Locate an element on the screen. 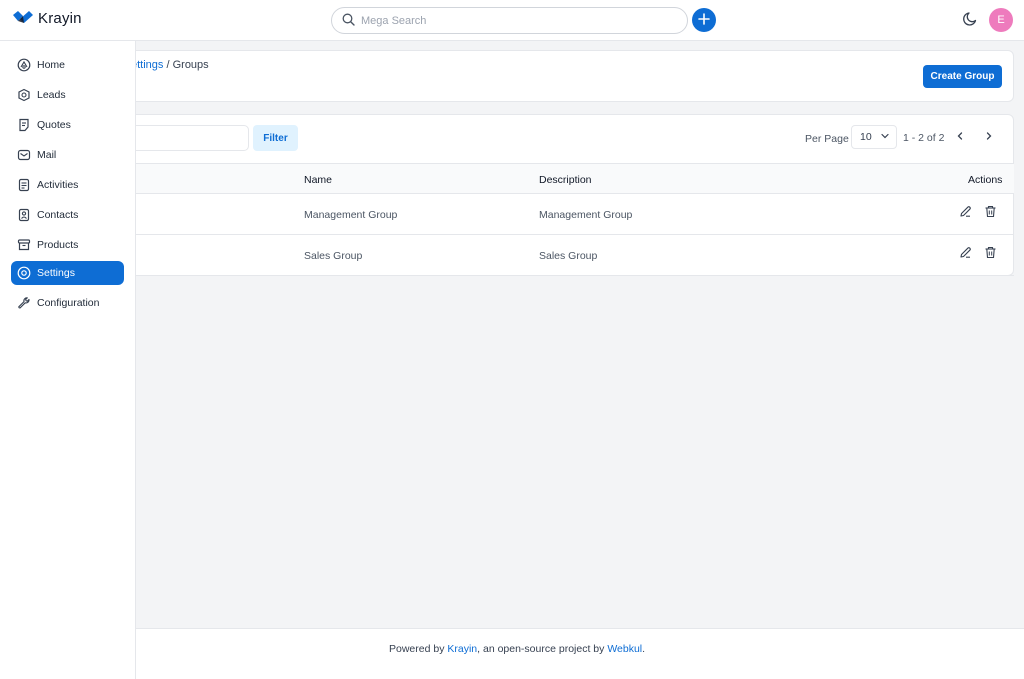 This screenshot has height=679, width=1024. per-page-label: Per Page is located at coordinates (827, 139).